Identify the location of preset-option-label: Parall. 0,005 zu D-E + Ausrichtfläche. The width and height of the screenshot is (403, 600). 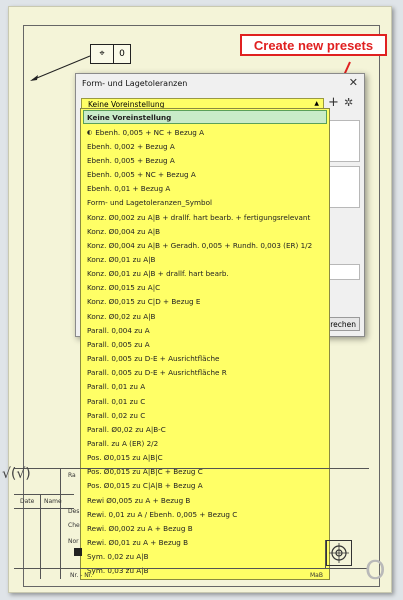
(153, 359).